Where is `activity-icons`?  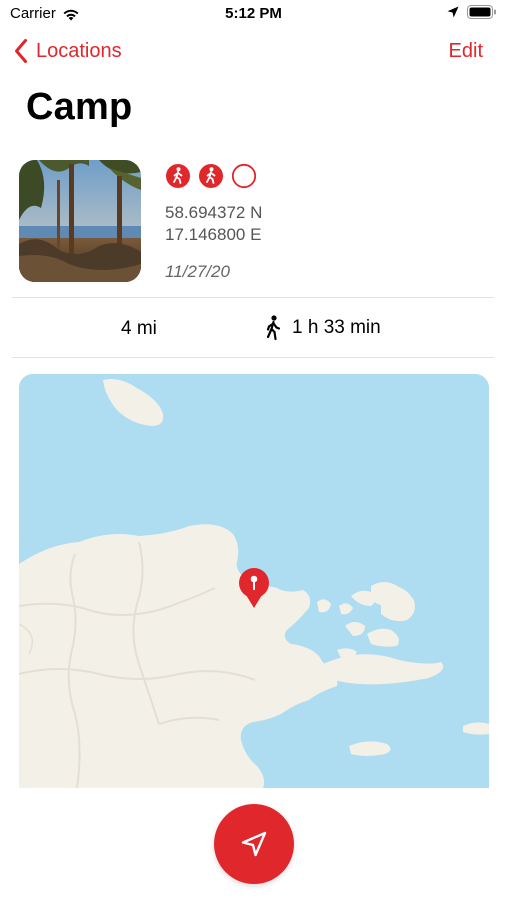
activity-icons is located at coordinates (211, 176).